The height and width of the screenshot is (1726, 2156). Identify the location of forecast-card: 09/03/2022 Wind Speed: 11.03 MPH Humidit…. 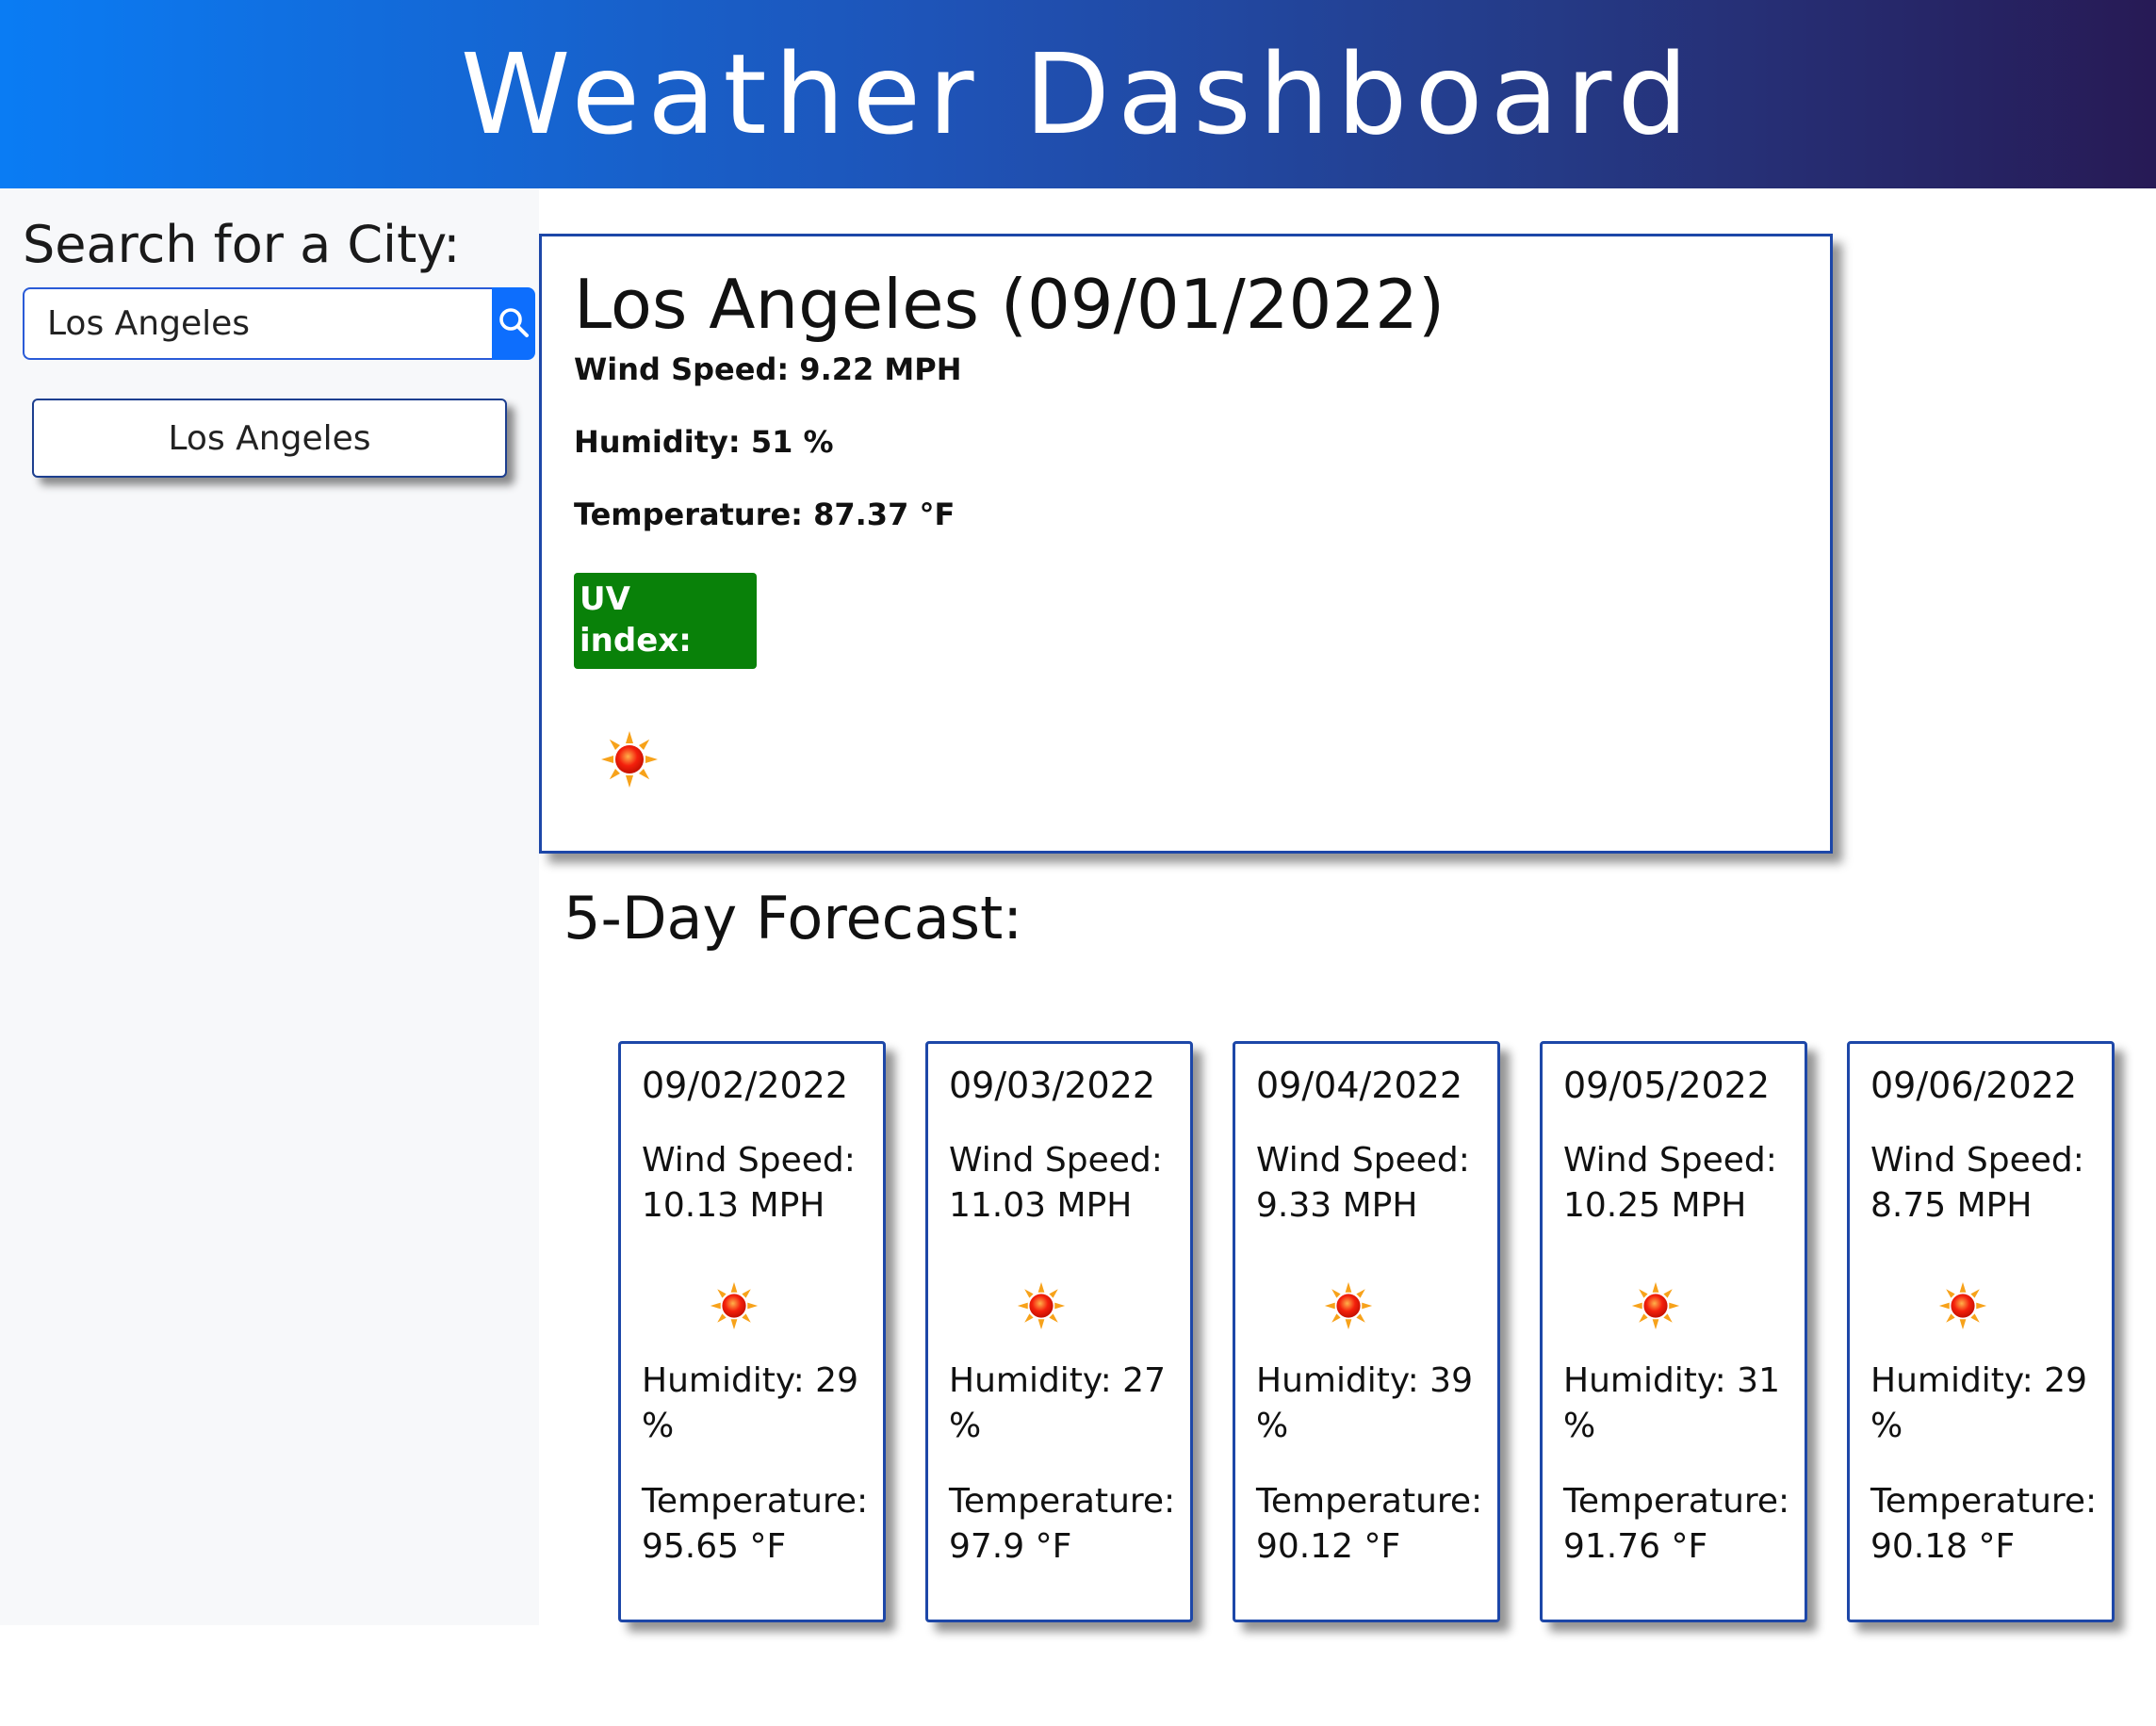
(1059, 1331).